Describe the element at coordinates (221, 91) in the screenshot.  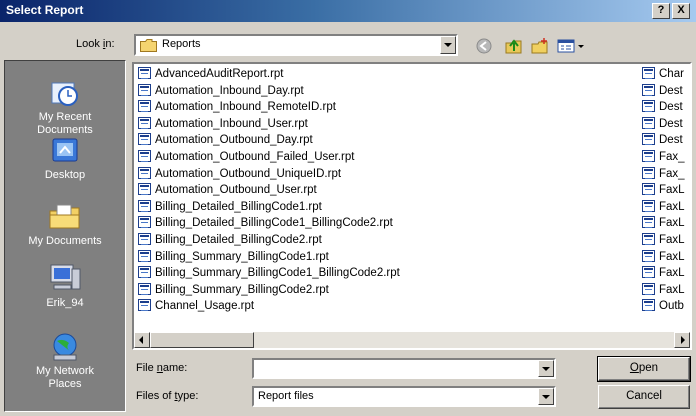
I see `file-list-item: Automation_Inbound_Day.rpt` at that location.